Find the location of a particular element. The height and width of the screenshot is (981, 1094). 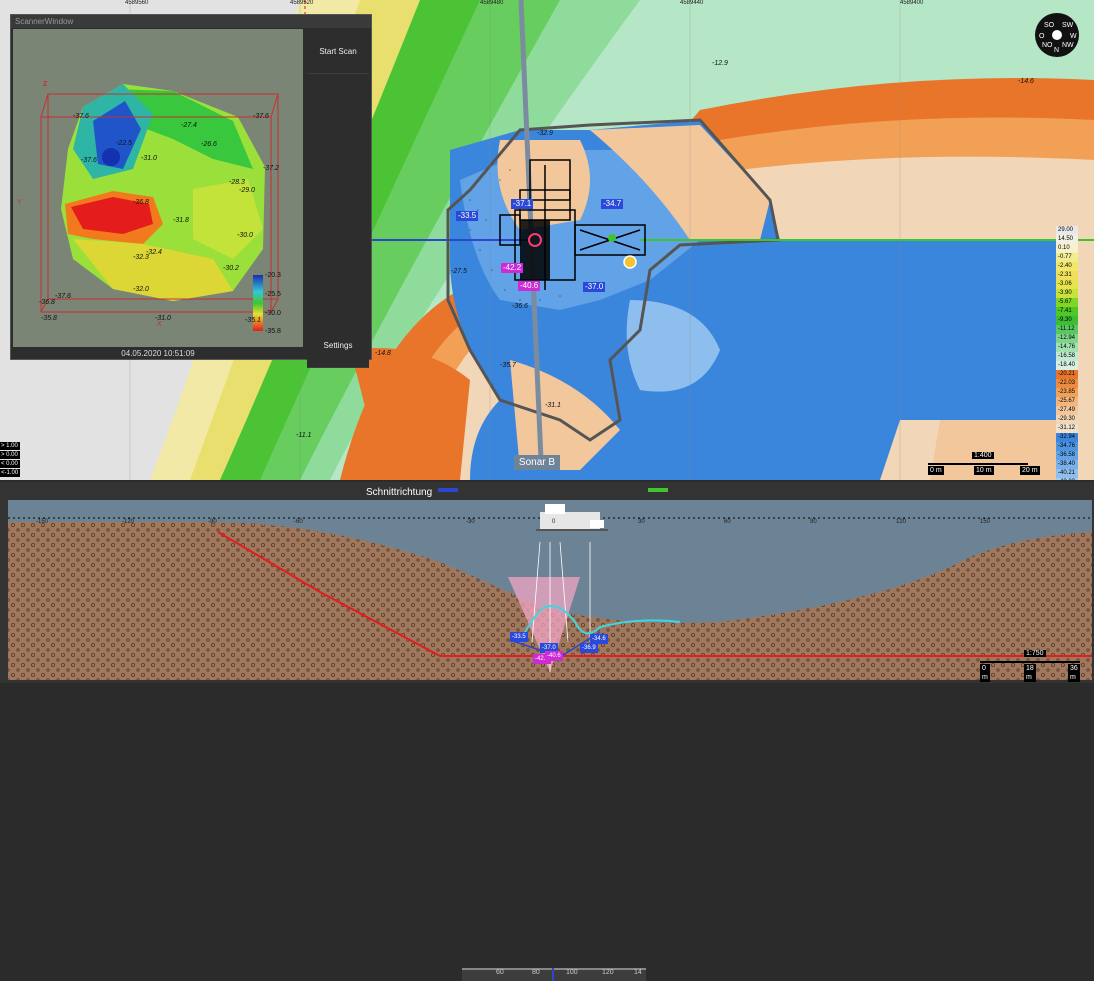

depth-label: -35.7 is located at coordinates (508, 365).